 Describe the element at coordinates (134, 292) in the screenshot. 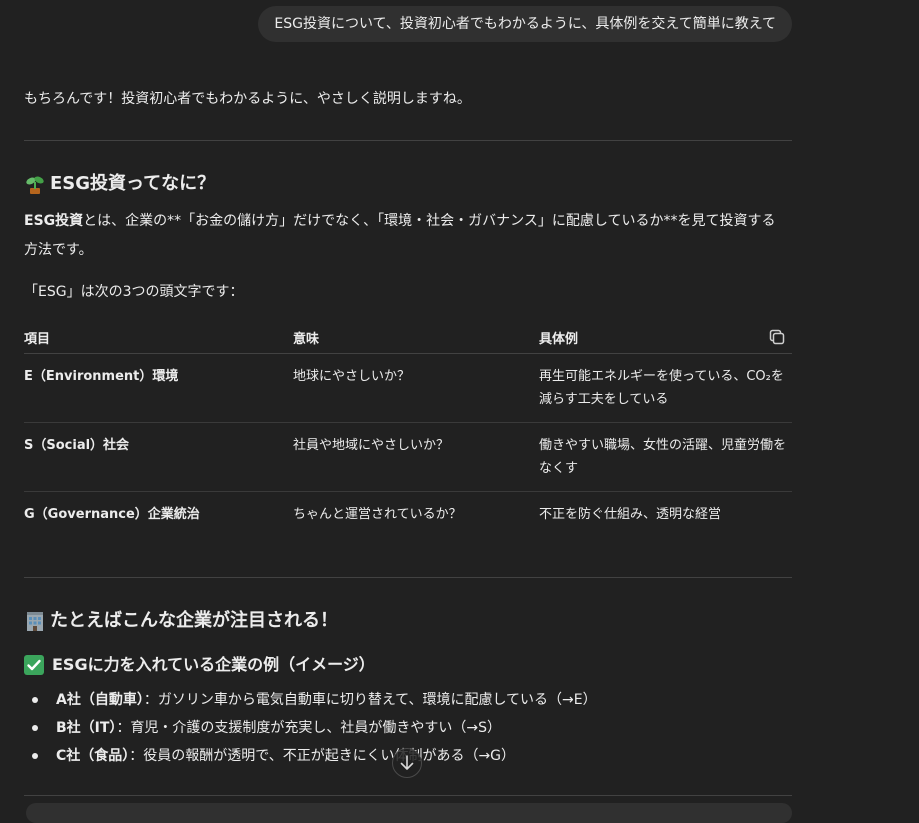

I see `esg-acronym-line: 「ESG」は次の3つの頭文字です：` at that location.